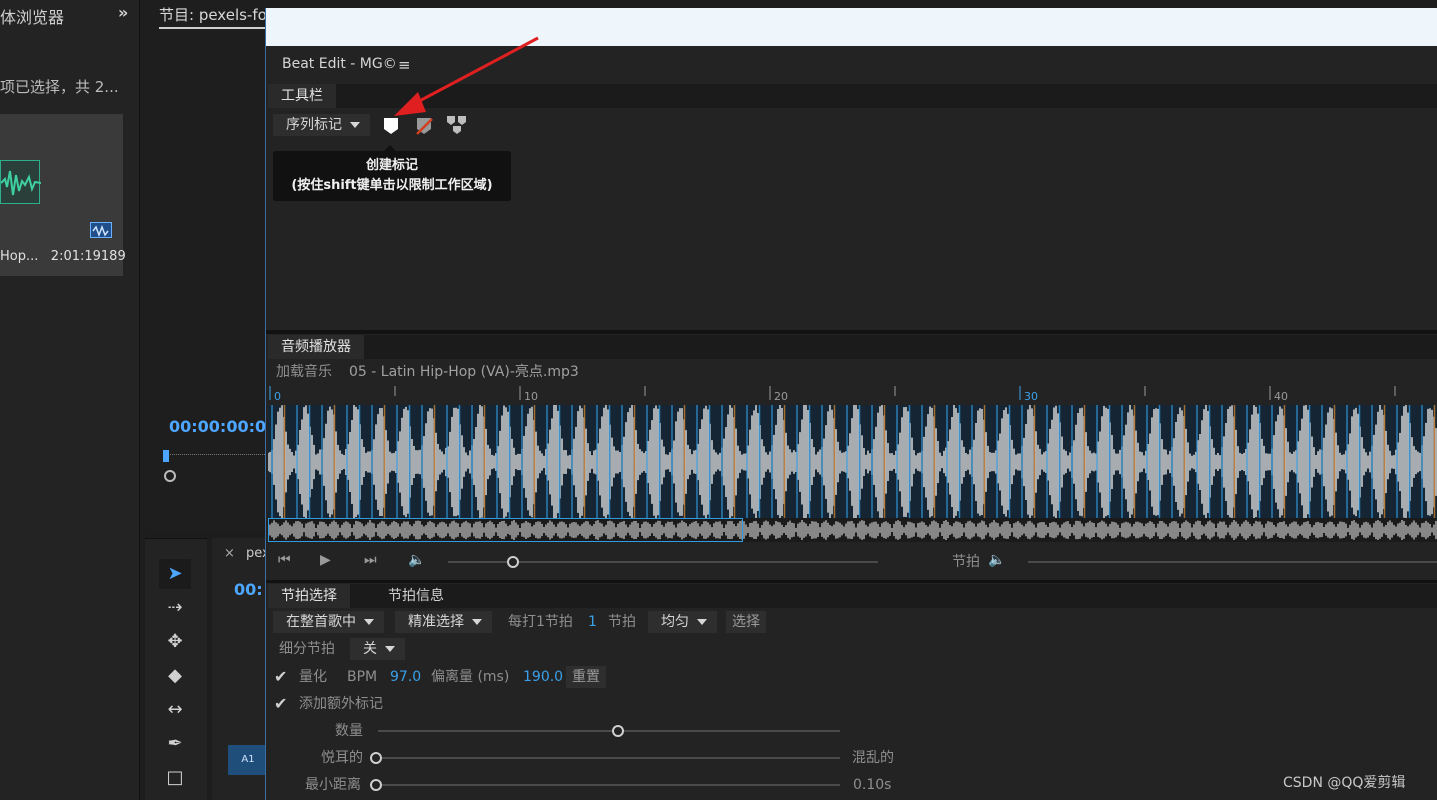 The height and width of the screenshot is (800, 1437). I want to click on create-marker-tooltip: 创建标记 (按住shift键单击以限制工作区域), so click(392, 176).